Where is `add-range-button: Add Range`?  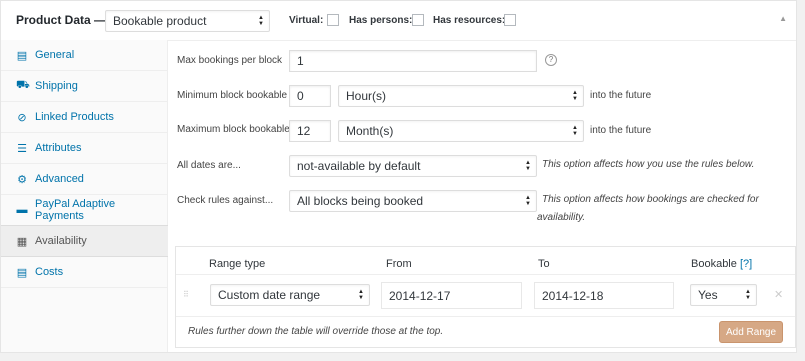 add-range-button: Add Range is located at coordinates (751, 332).